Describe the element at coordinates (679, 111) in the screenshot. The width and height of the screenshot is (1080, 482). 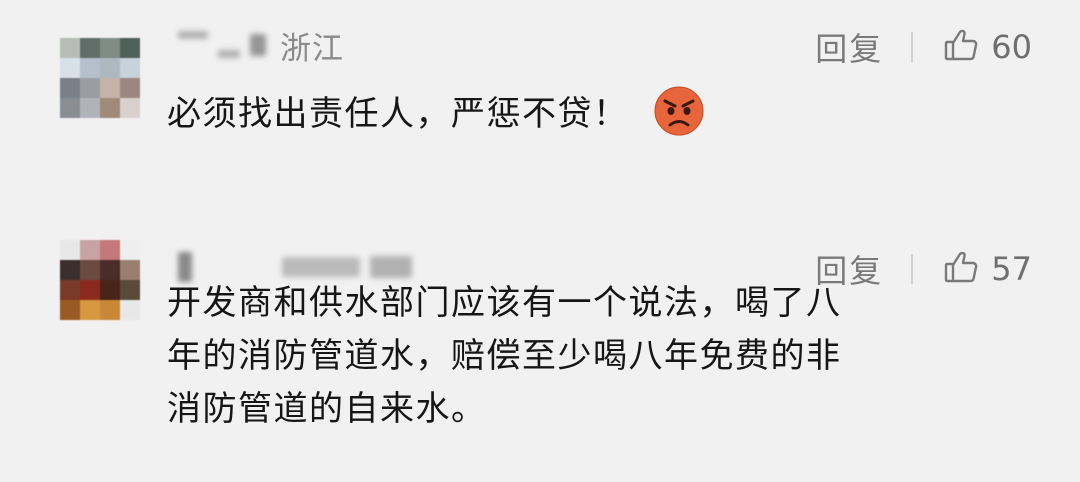
I see `angry-face-emoji` at that location.